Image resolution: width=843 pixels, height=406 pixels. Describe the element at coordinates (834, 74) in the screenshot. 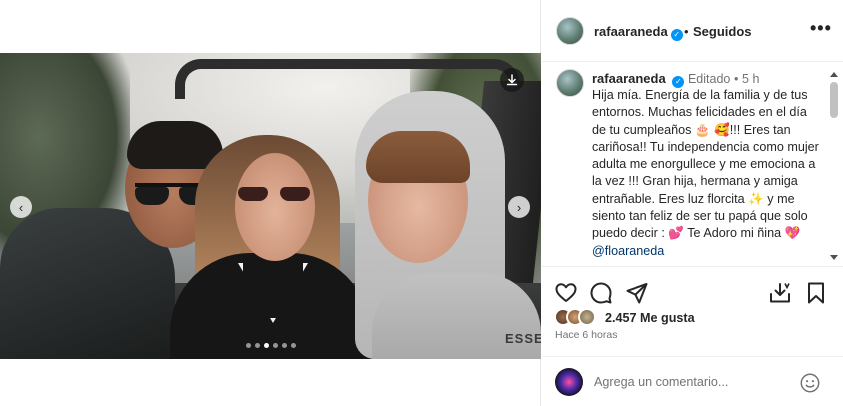

I see `scroll-up-arrow-icon` at that location.